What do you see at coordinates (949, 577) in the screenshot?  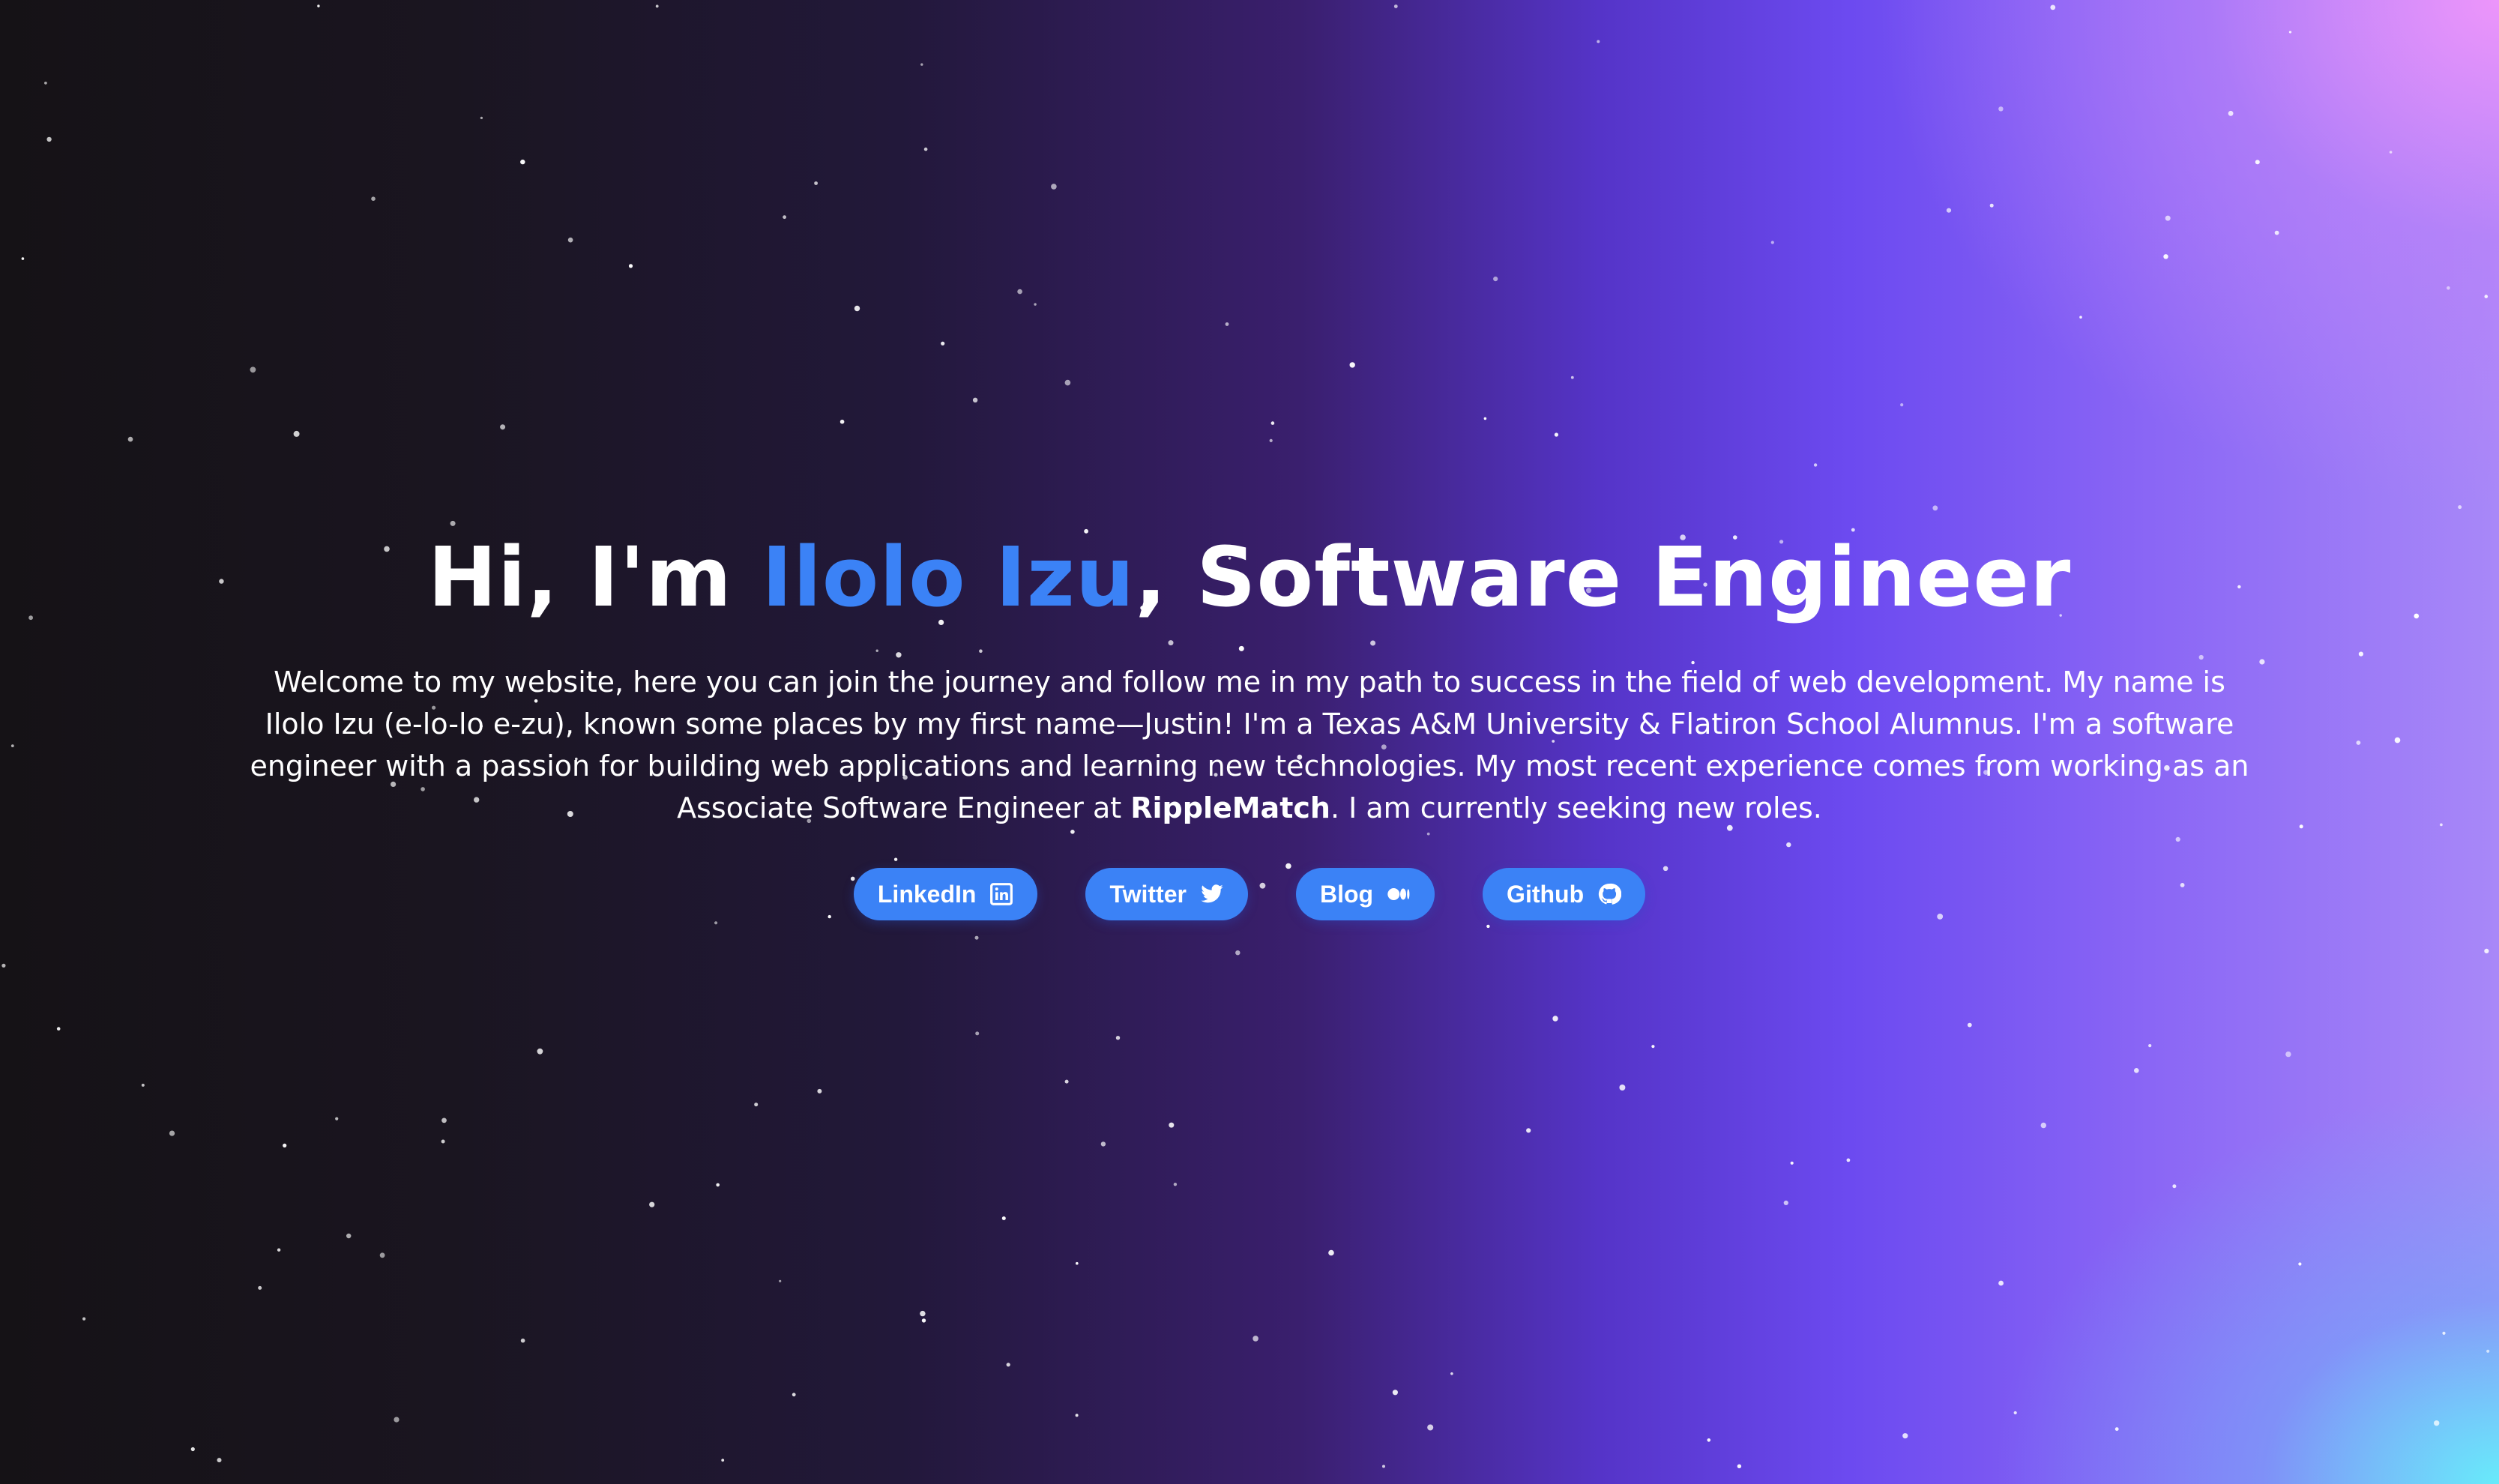 I see `title-name: Ilolo Izu` at bounding box center [949, 577].